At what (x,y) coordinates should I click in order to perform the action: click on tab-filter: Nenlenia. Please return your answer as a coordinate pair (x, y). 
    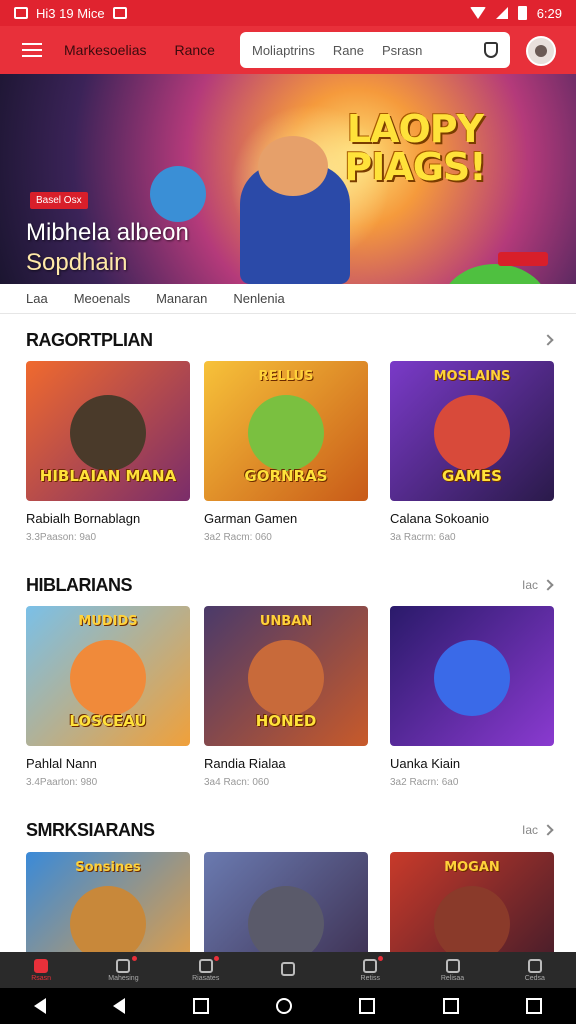
    Looking at the image, I should click on (258, 298).